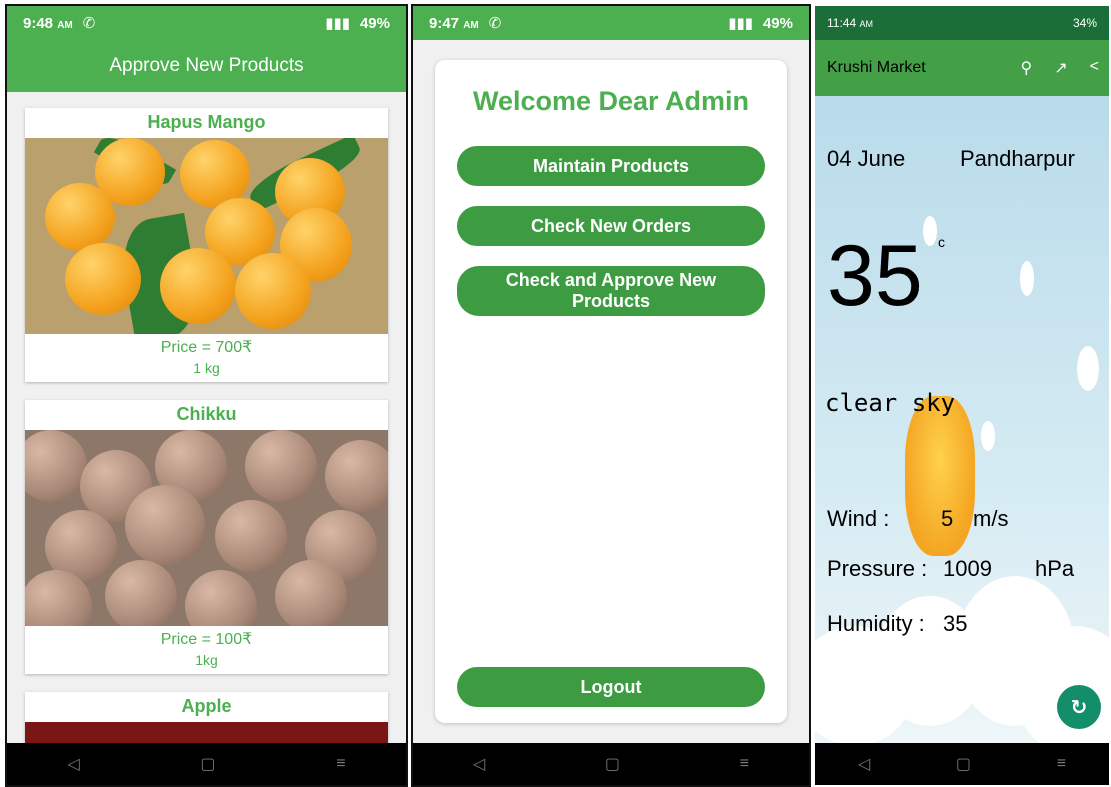  What do you see at coordinates (206, 414) in the screenshot?
I see `product-name: Chikku` at bounding box center [206, 414].